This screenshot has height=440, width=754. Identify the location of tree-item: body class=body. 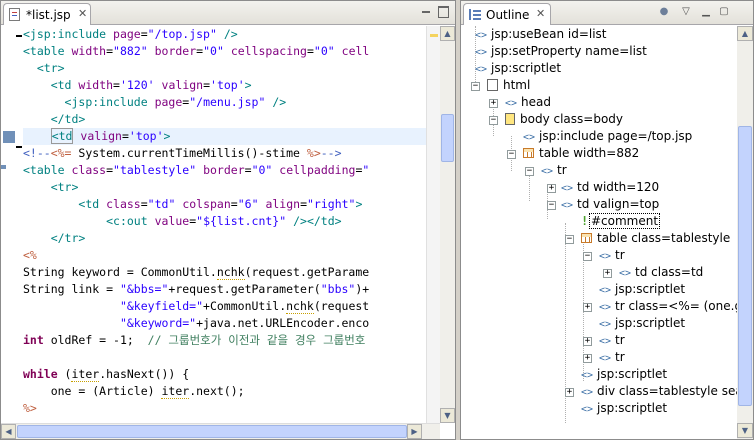
(564, 119).